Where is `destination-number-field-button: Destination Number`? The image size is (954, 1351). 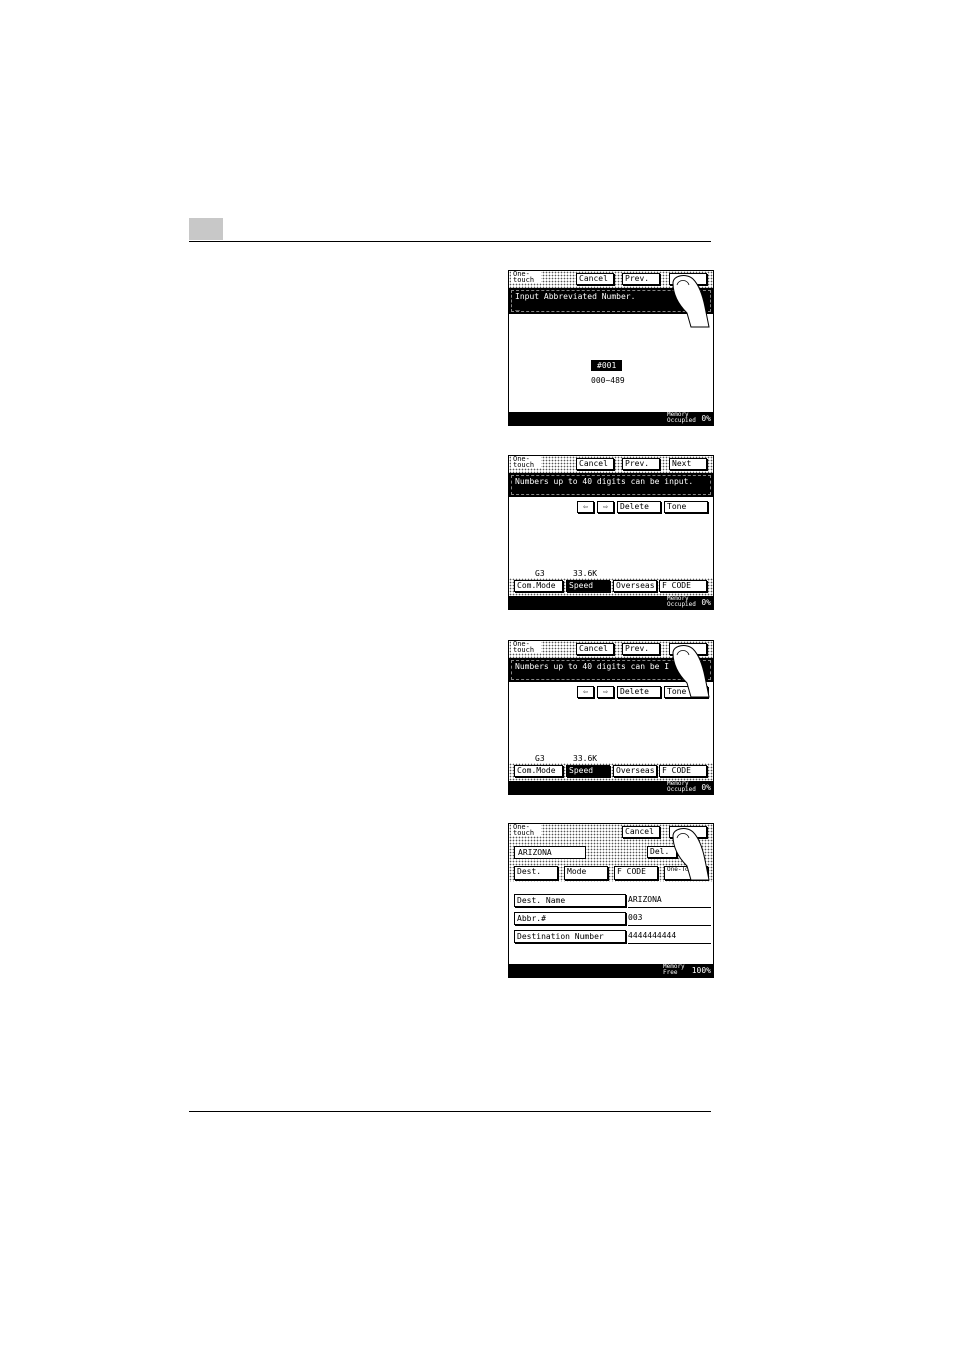
destination-number-field-button: Destination Number is located at coordinates (570, 936).